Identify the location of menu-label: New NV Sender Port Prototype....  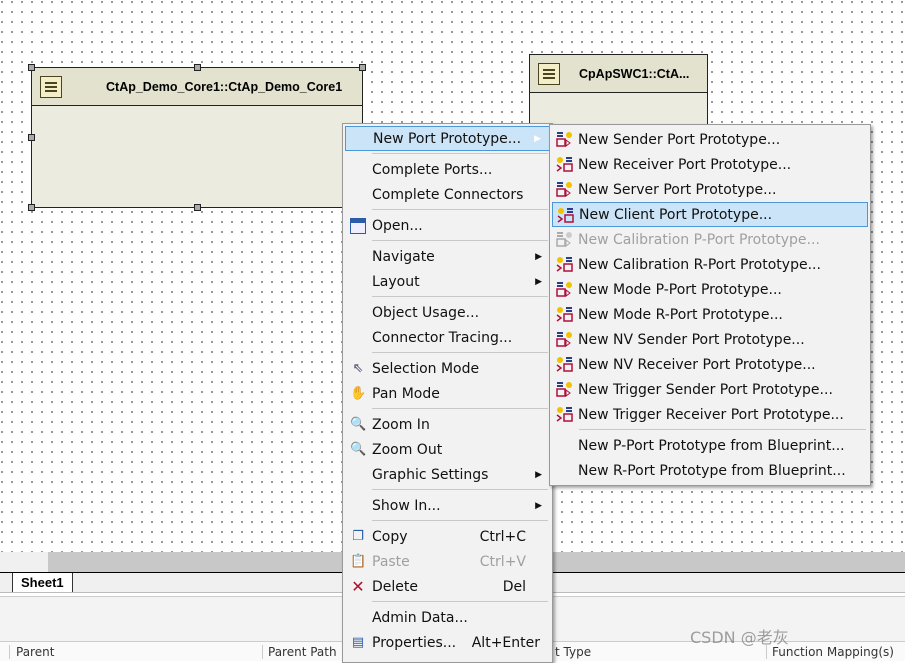
(691, 339).